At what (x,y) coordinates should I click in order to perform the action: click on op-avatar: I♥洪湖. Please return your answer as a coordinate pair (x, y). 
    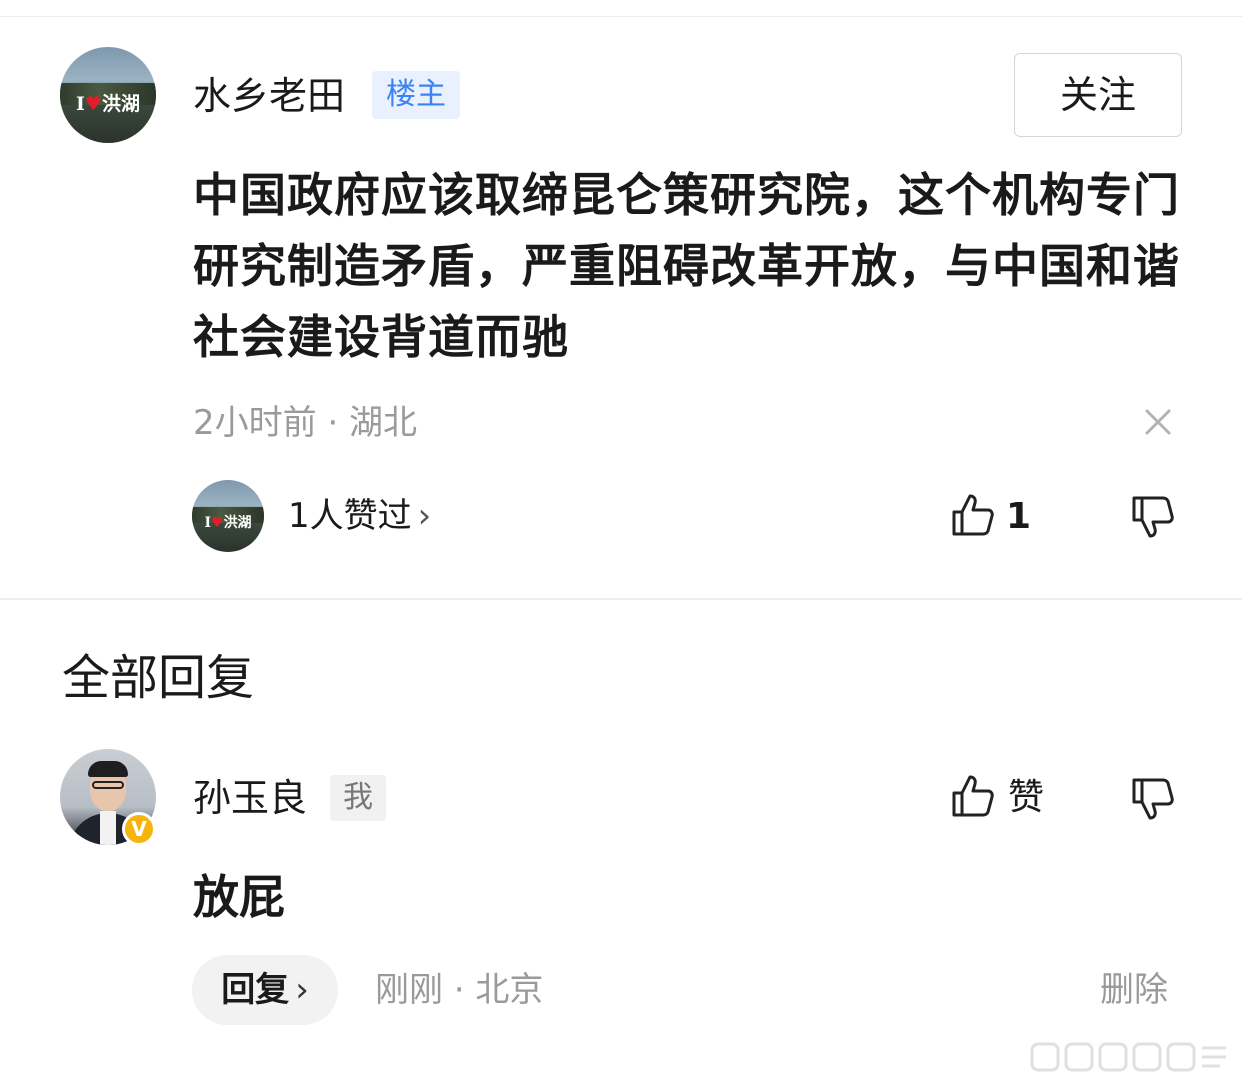
    Looking at the image, I should click on (108, 95).